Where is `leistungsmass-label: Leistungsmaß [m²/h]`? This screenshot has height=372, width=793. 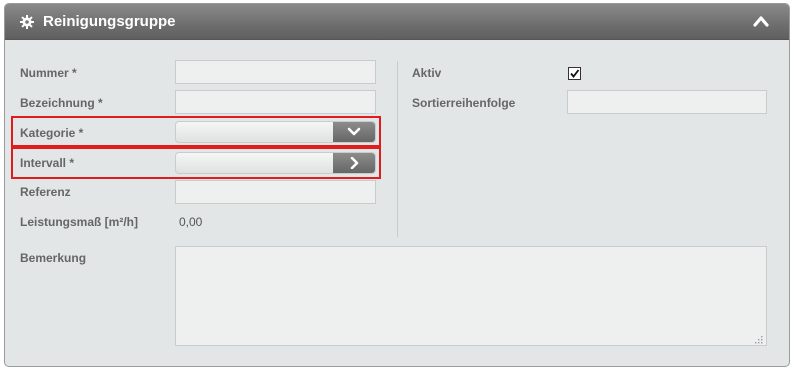 leistungsmass-label: Leistungsmaß [m²/h] is located at coordinates (79, 222).